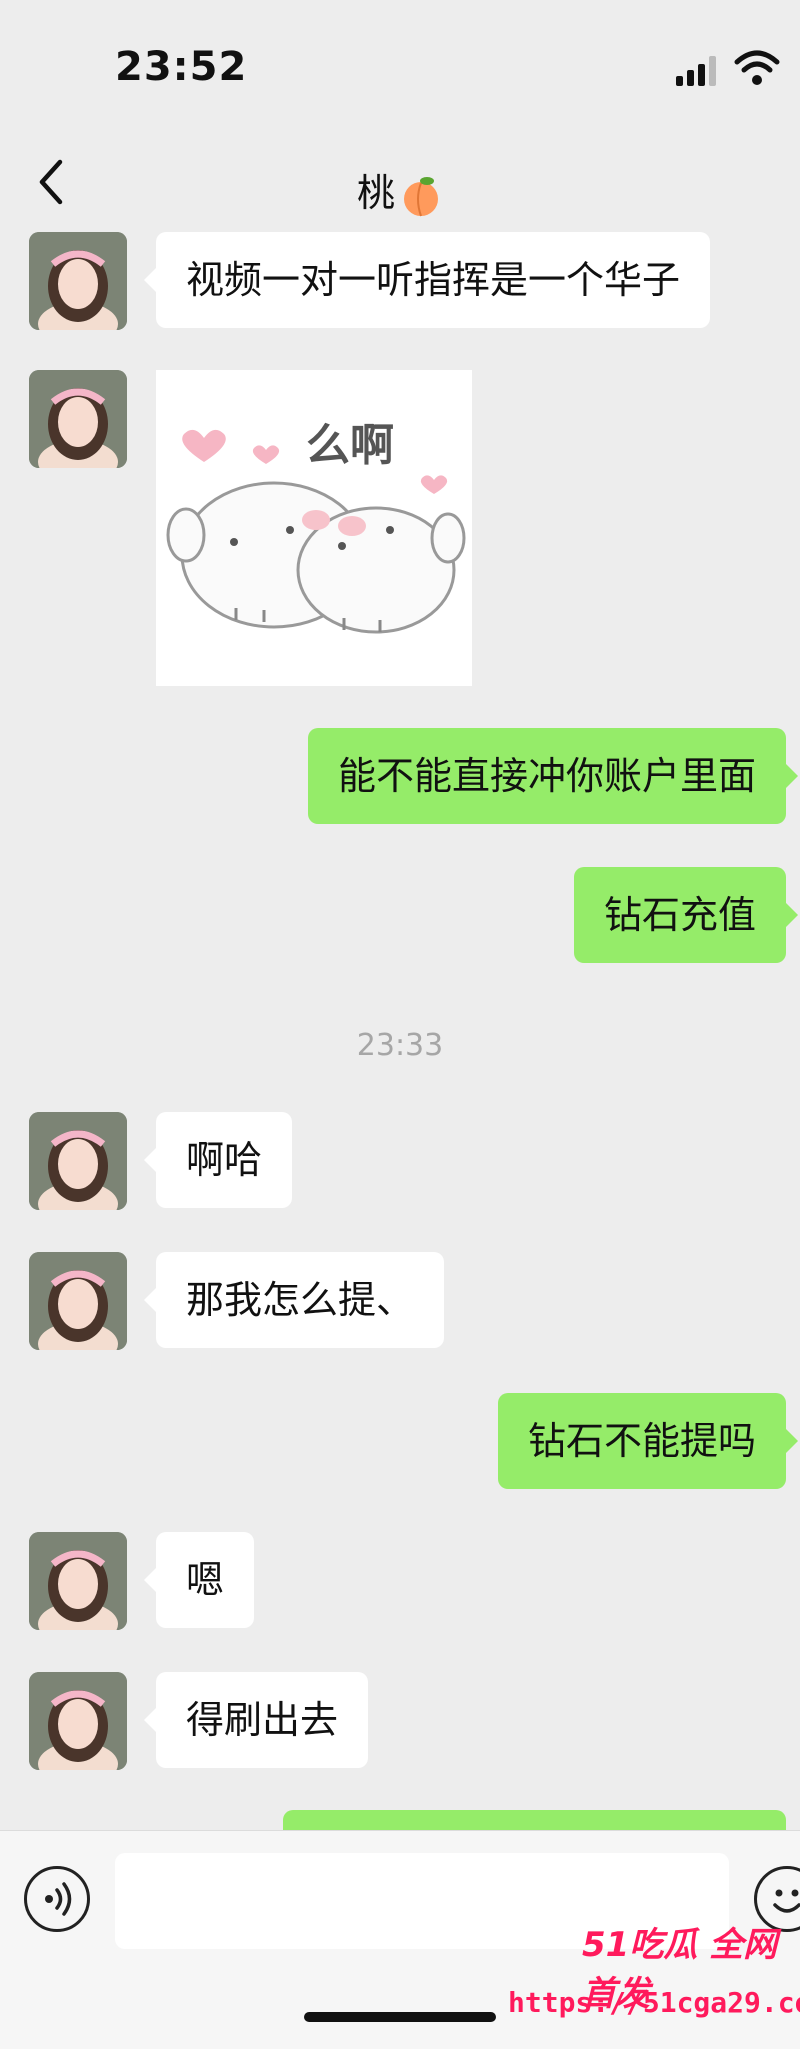 Image resolution: width=800 pixels, height=2049 pixels. What do you see at coordinates (294, 1300) in the screenshot?
I see `message-bubble: 那我怎么提、` at bounding box center [294, 1300].